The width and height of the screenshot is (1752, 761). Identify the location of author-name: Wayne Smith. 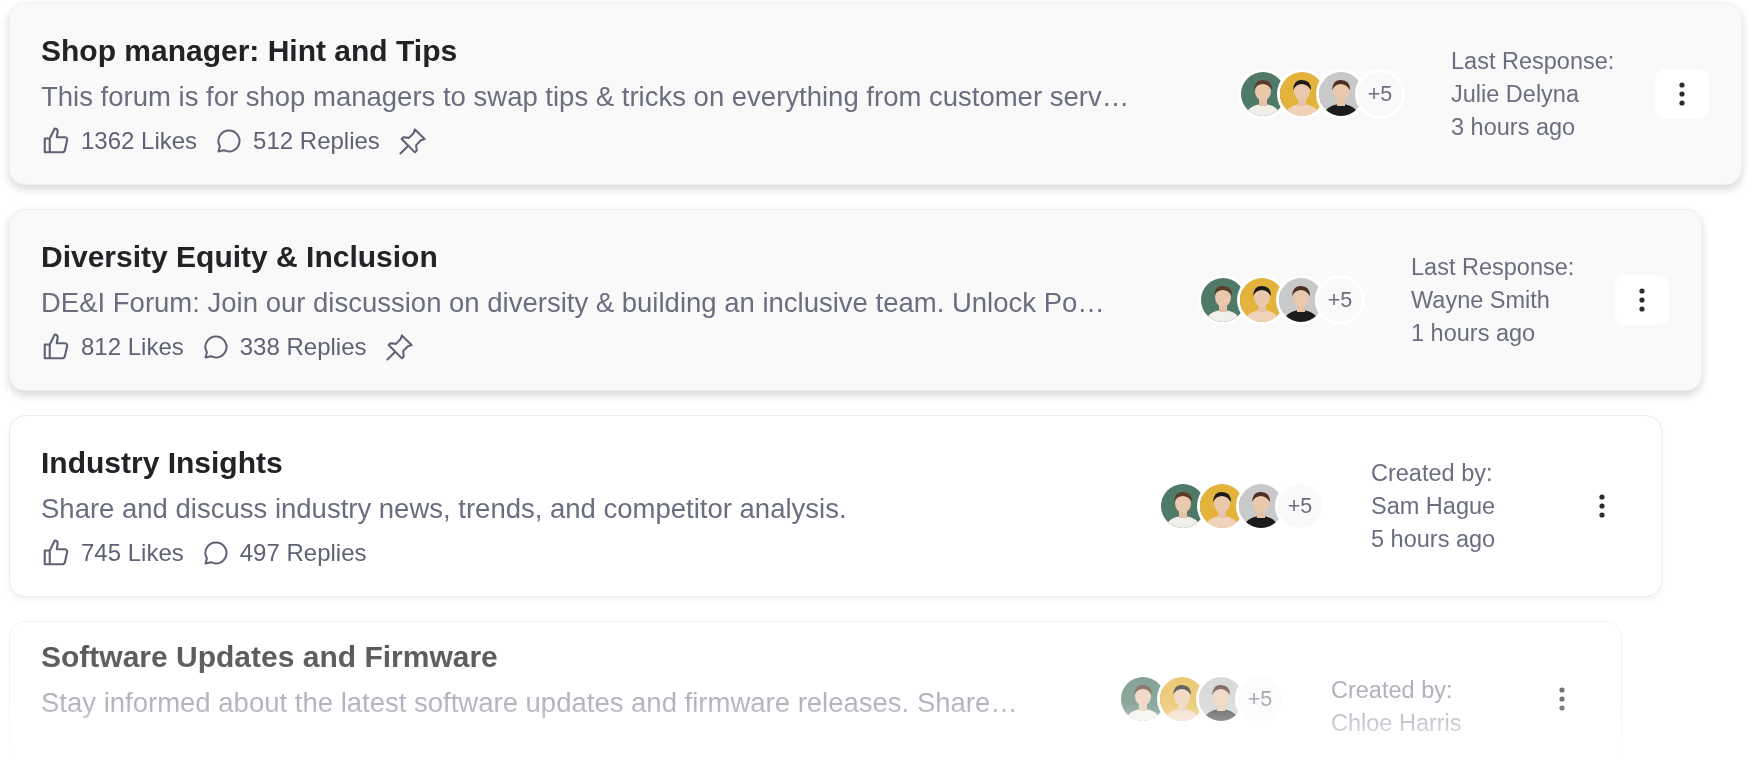
(1481, 300).